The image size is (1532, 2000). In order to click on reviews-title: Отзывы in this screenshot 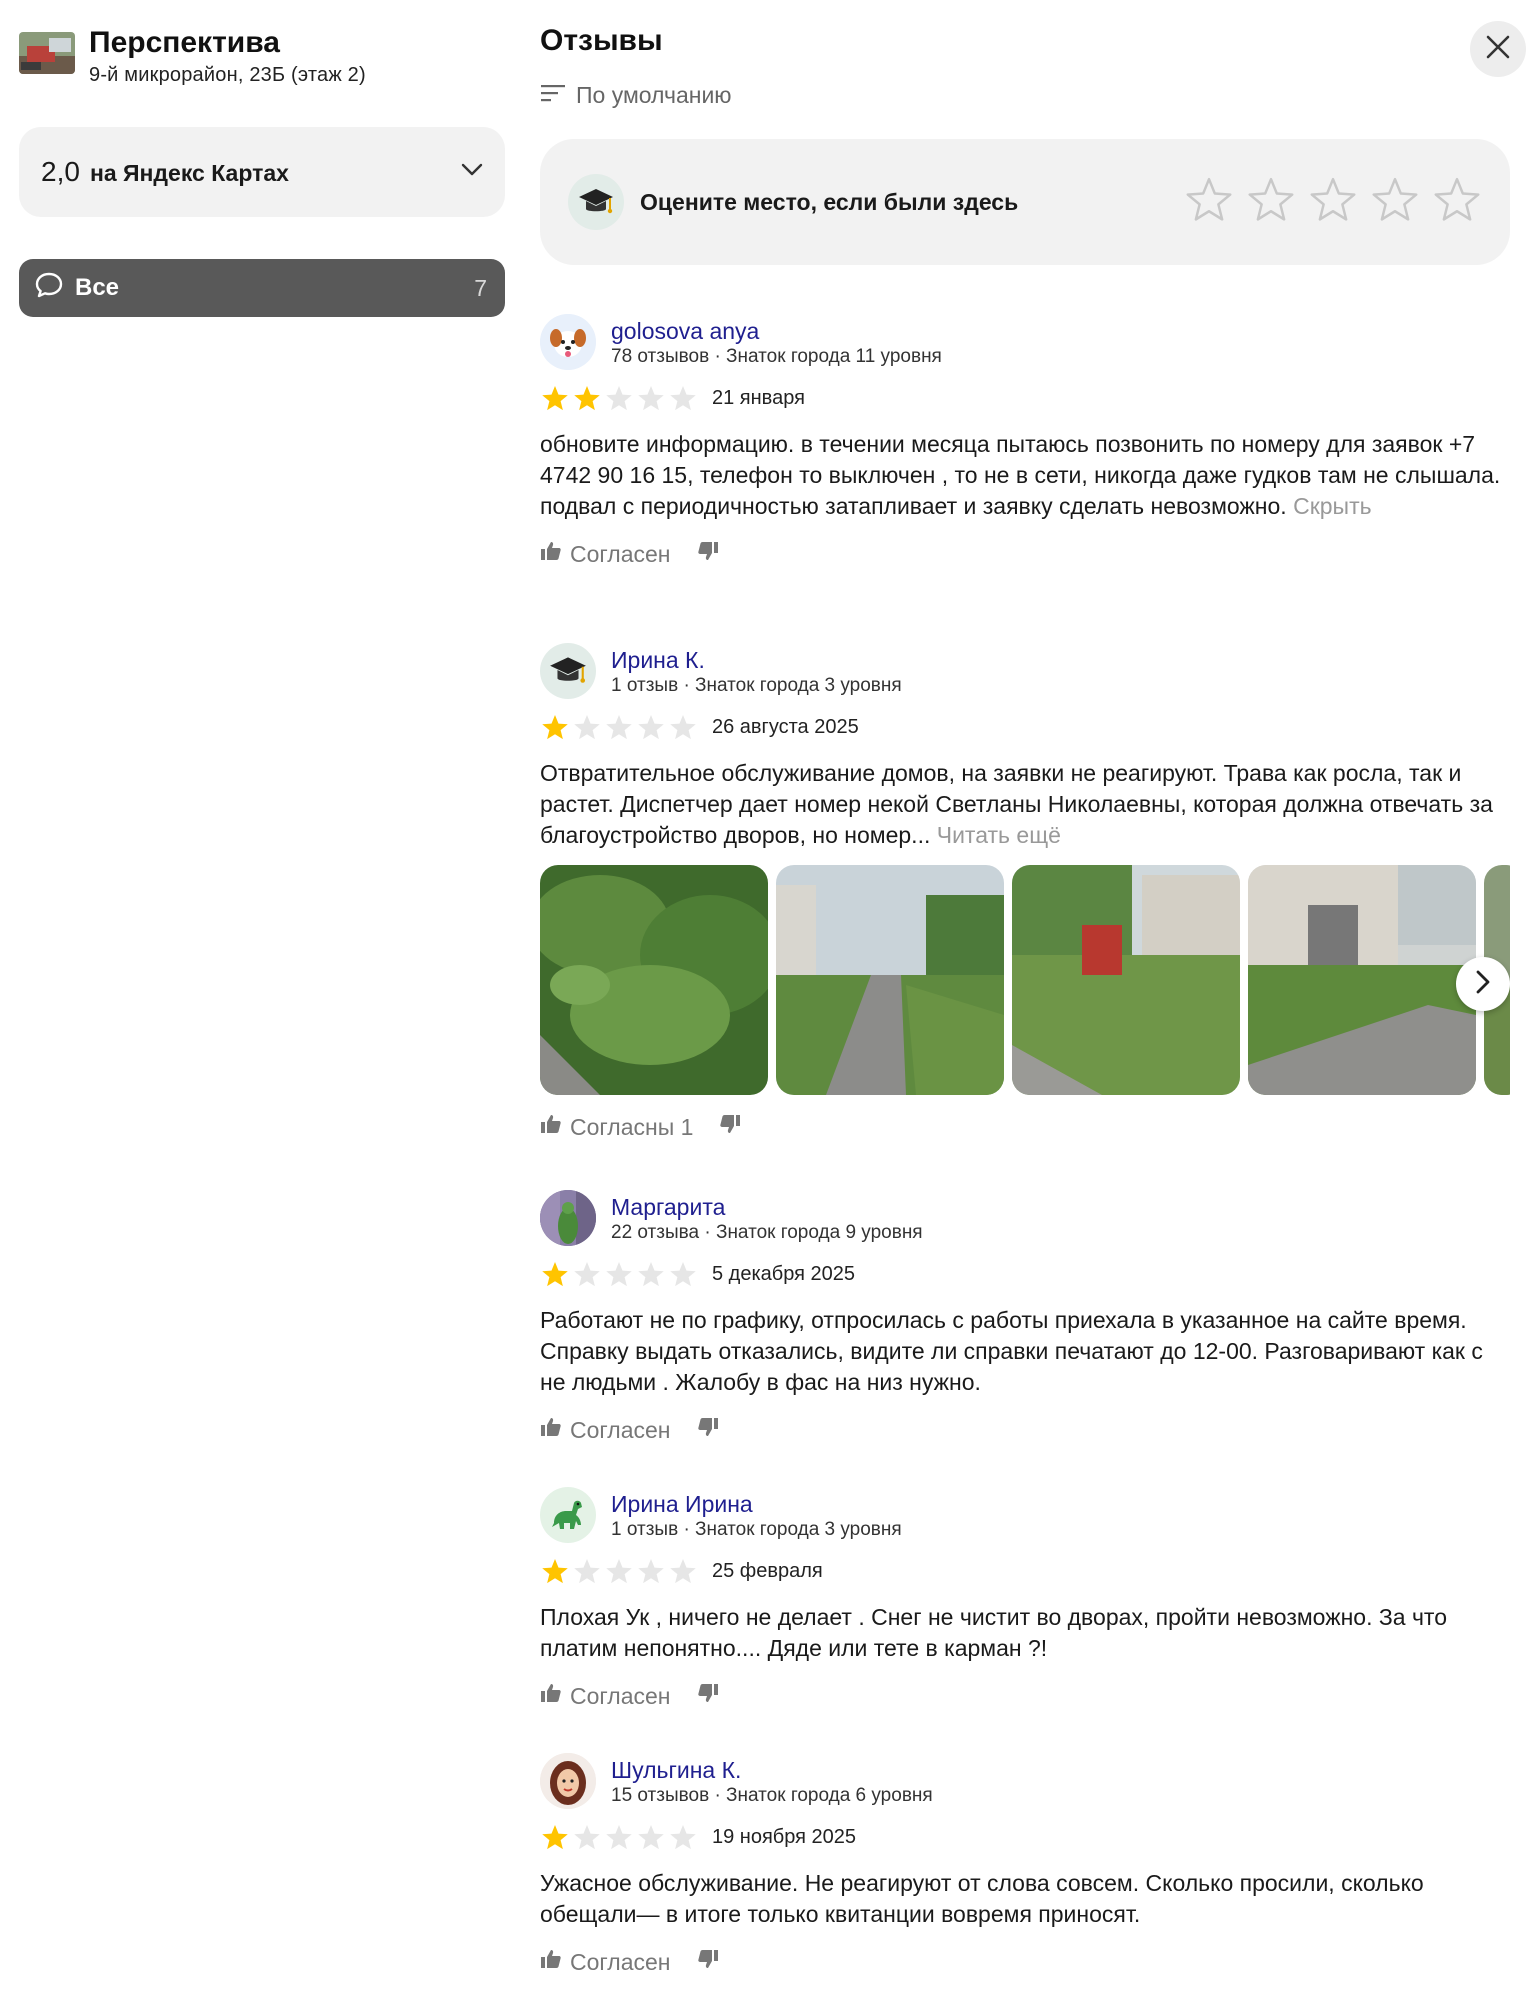, I will do `click(601, 40)`.